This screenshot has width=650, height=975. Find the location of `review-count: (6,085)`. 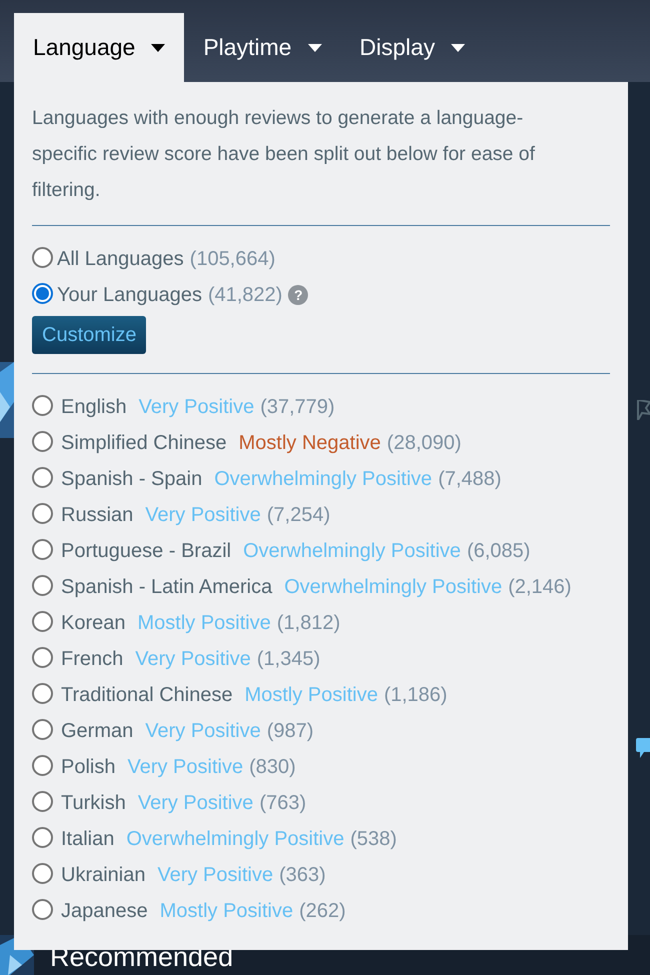

review-count: (6,085) is located at coordinates (498, 551).